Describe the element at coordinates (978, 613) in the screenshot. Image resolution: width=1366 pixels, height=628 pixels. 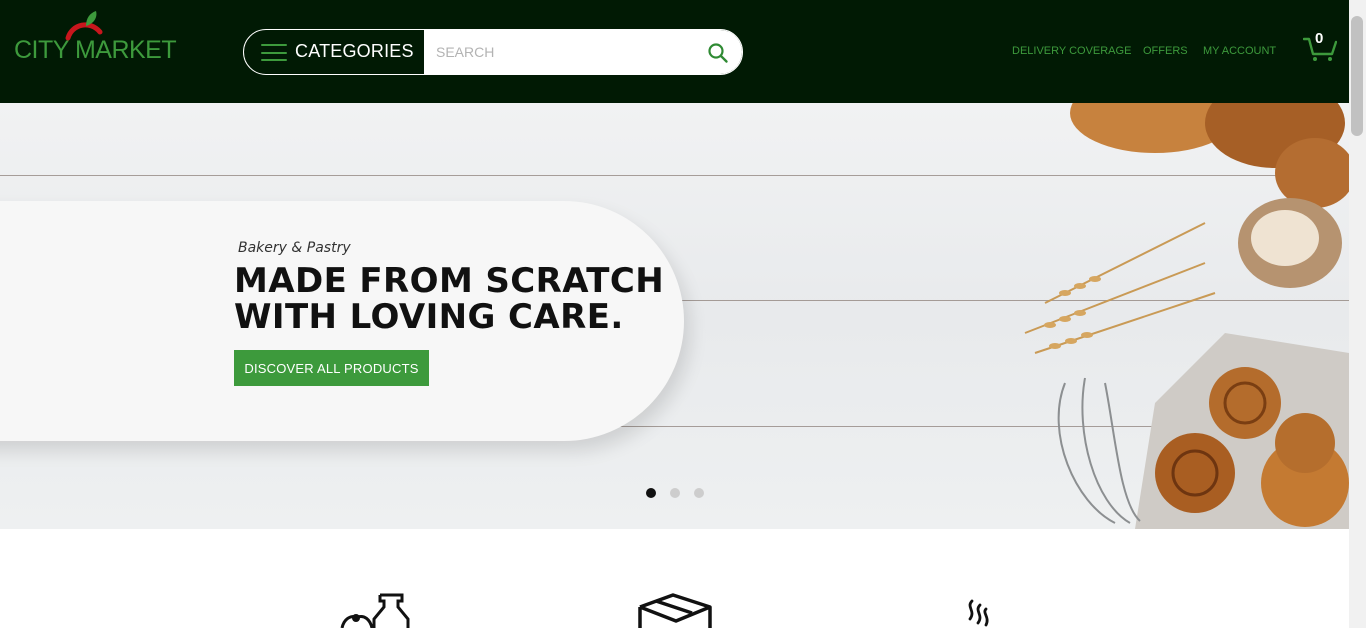
I see `steam-icon` at that location.